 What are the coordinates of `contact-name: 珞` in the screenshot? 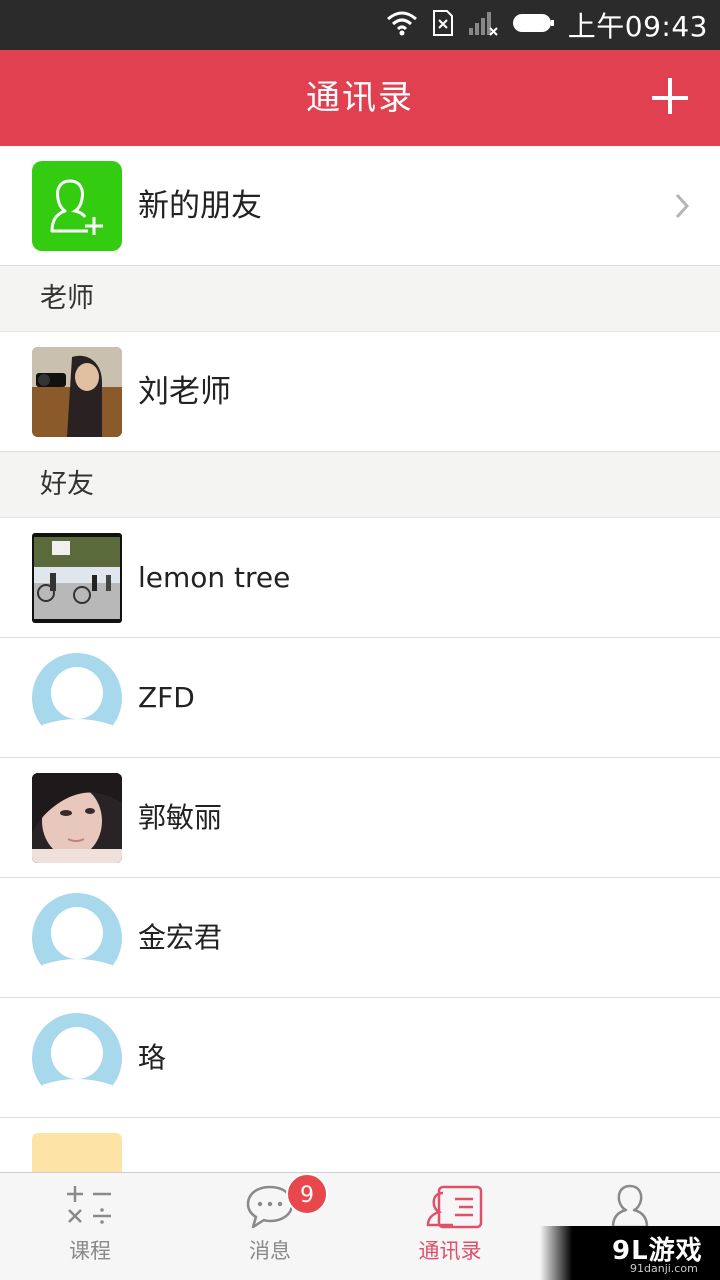 It's located at (152, 1057).